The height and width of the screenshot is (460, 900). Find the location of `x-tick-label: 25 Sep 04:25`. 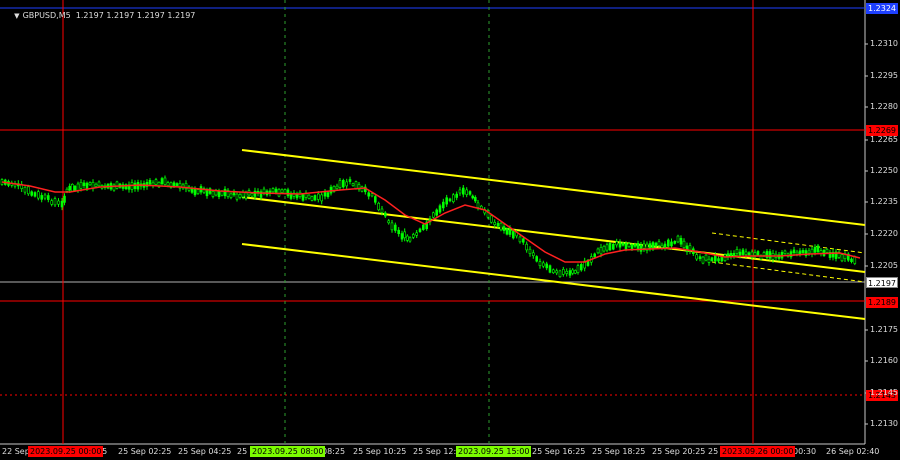

x-tick-label: 25 Sep 04:25 is located at coordinates (205, 451).